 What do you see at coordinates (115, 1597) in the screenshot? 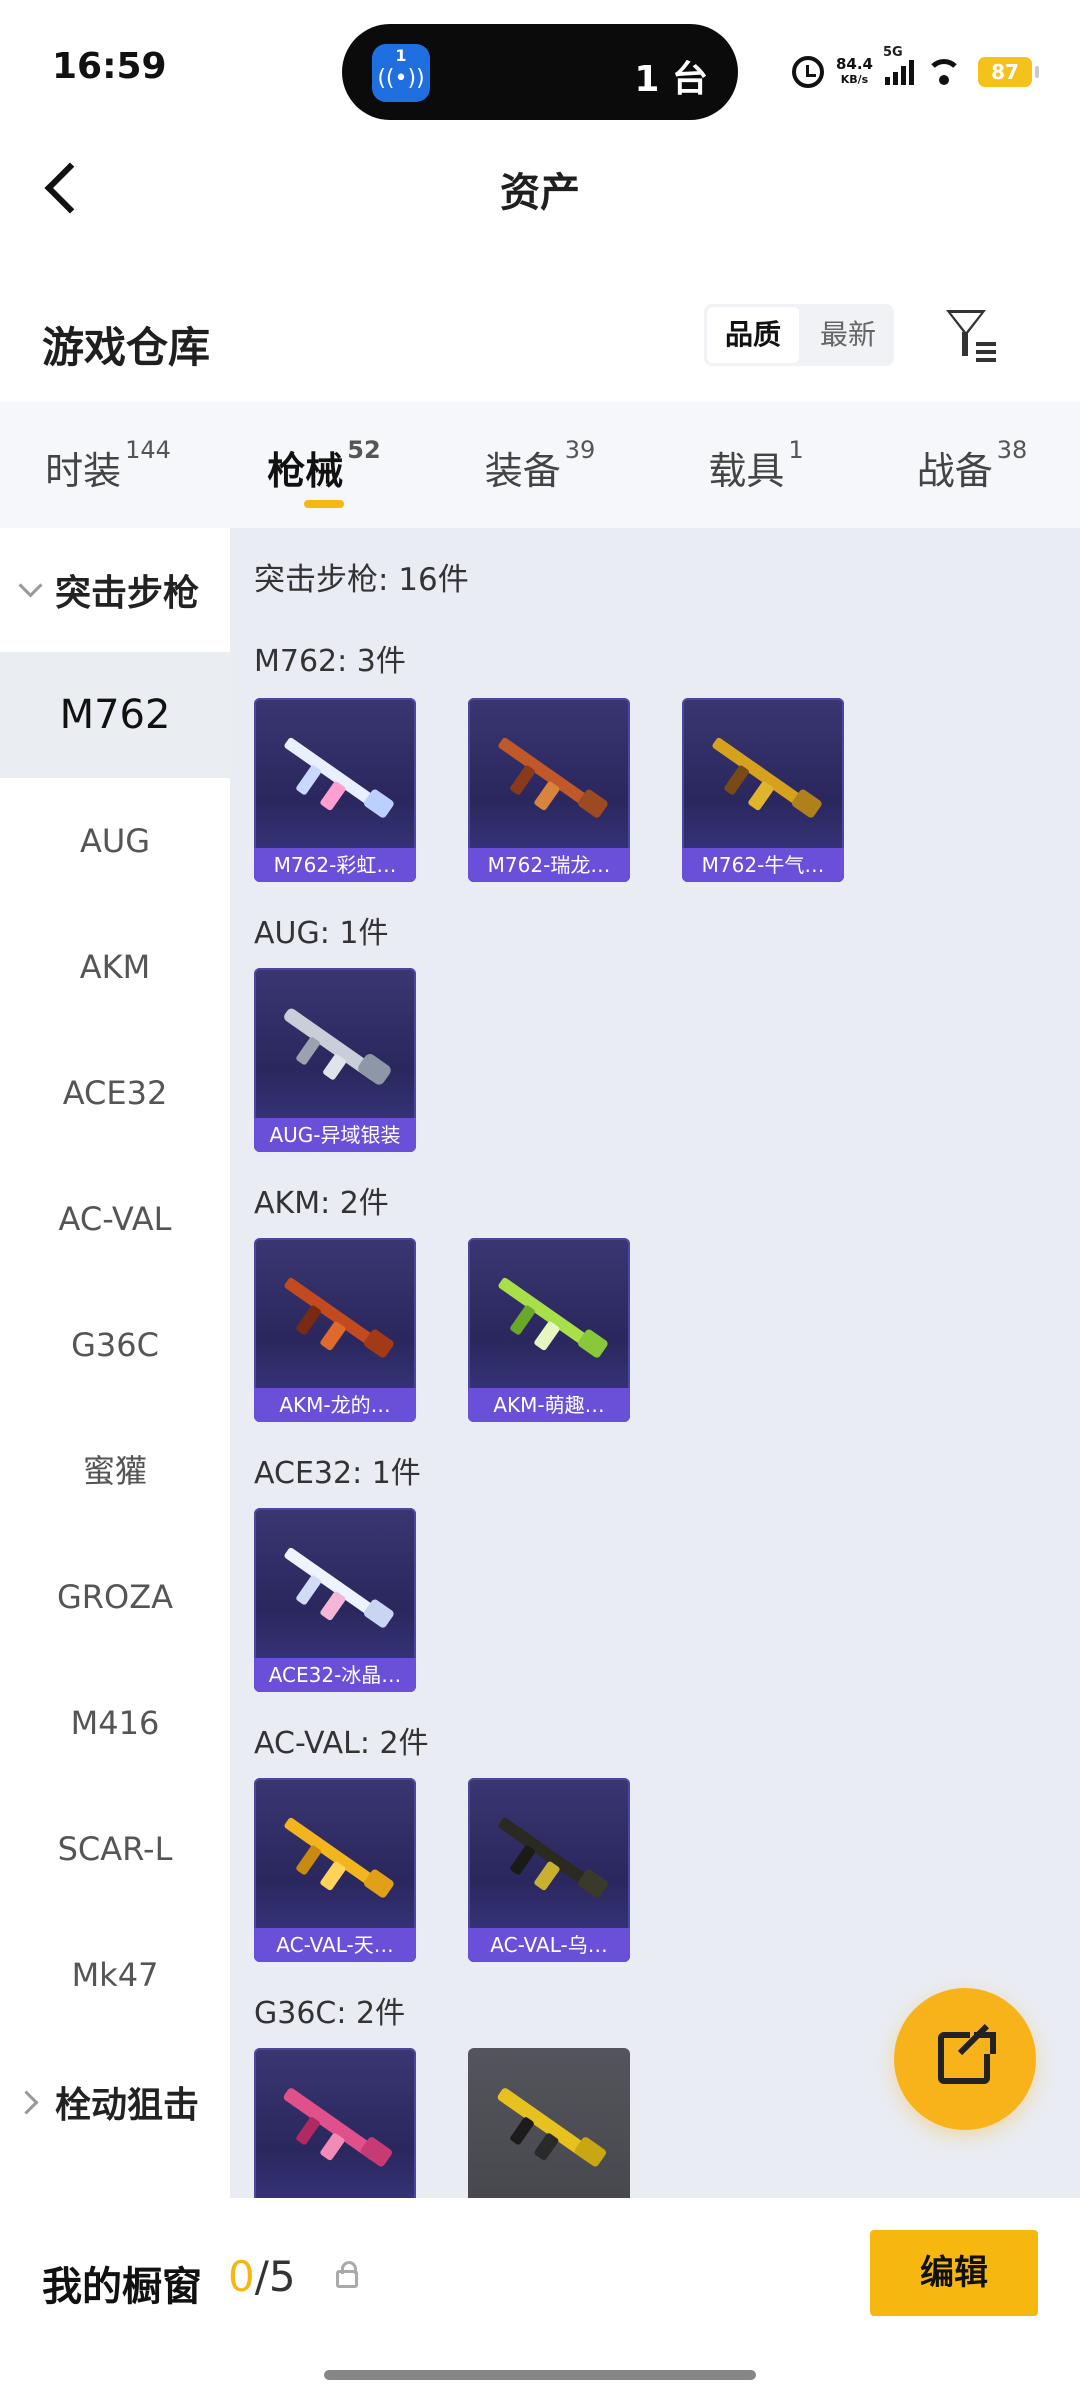
I see `sidebar-item-groza: GROZA` at bounding box center [115, 1597].